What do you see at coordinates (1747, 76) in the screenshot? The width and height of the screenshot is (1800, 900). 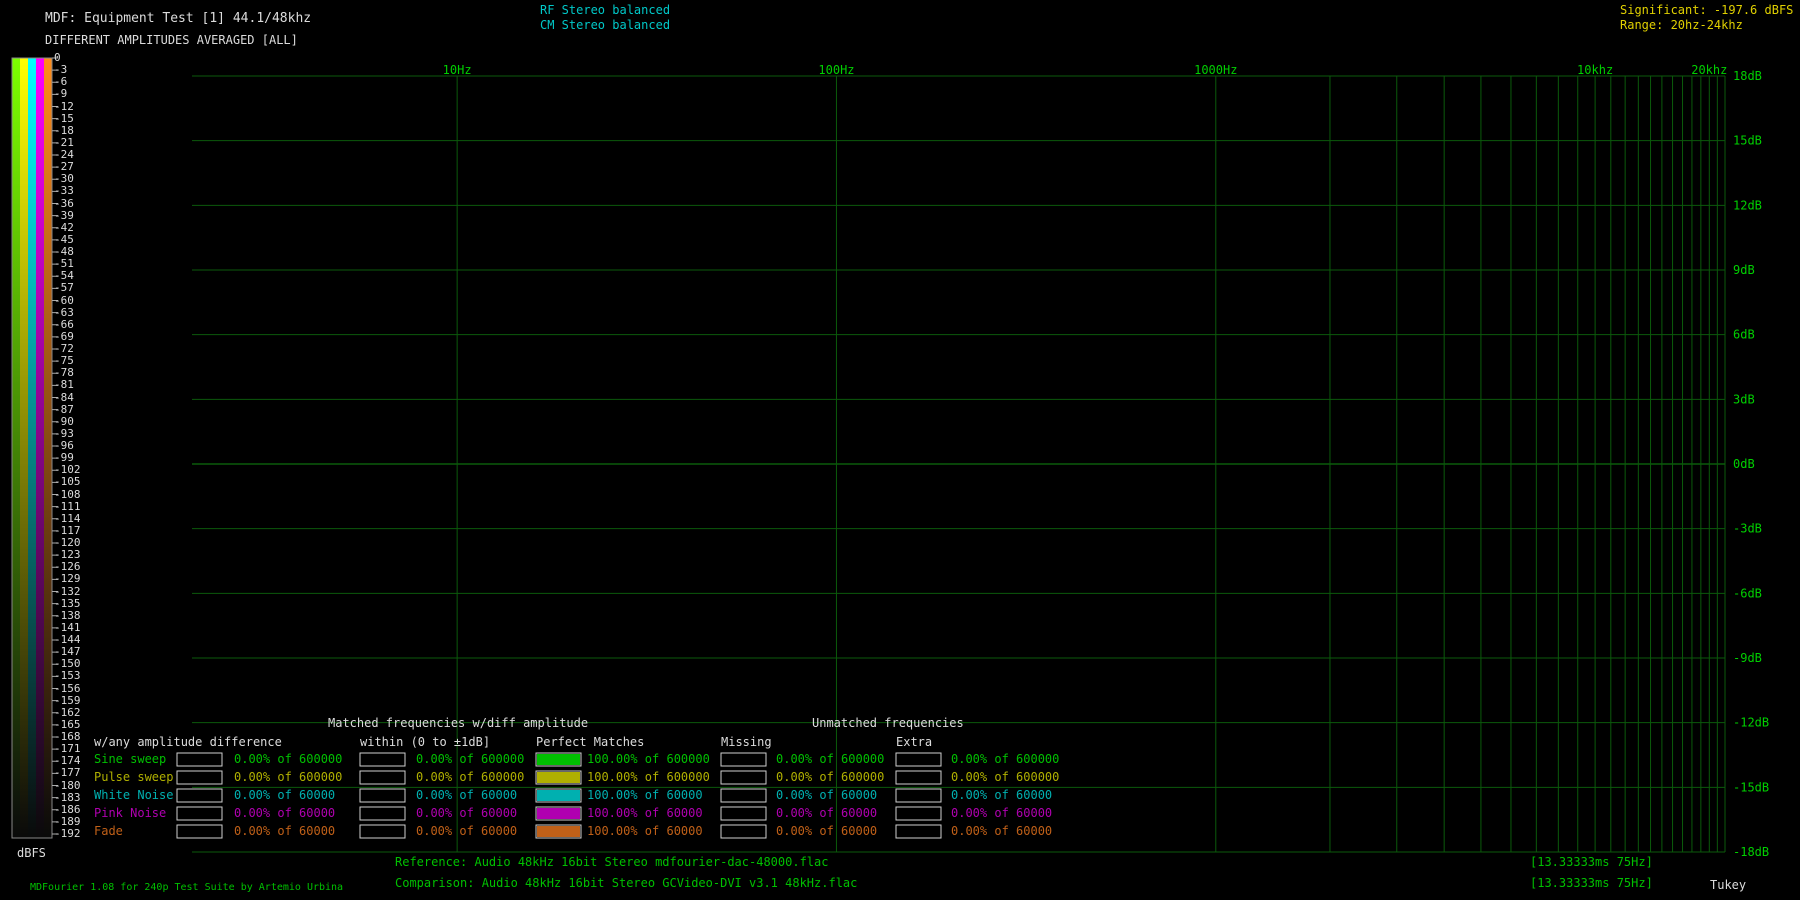 I see `y-tick-label: 18dB` at bounding box center [1747, 76].